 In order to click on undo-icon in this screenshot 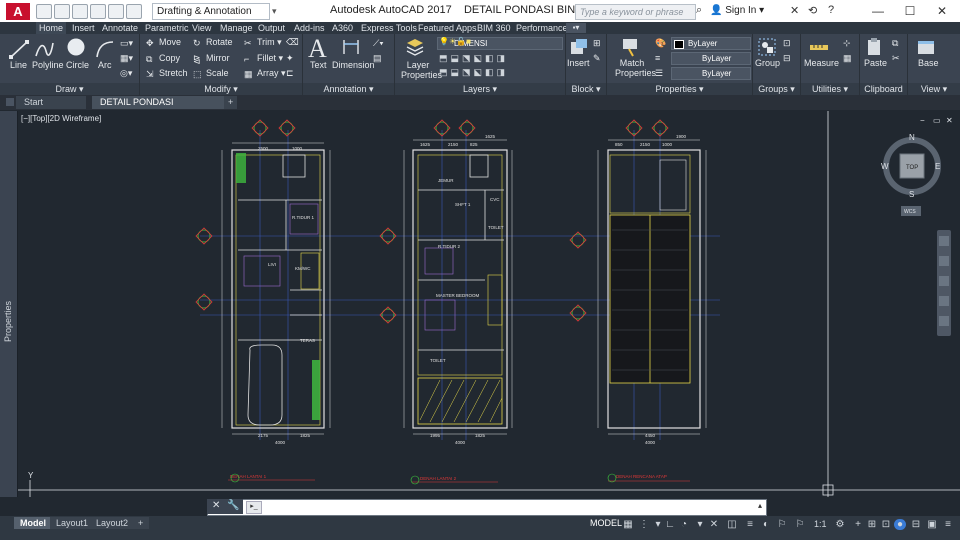, I will do `click(116, 11)`.